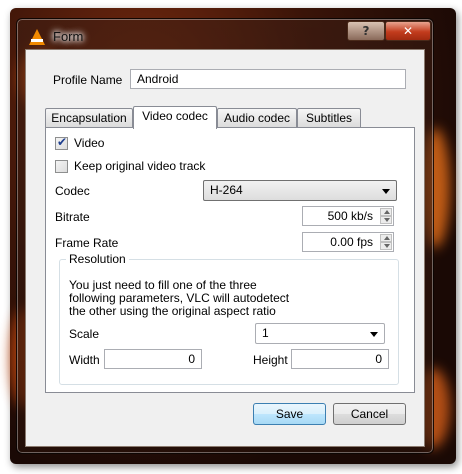 The image size is (462, 474). What do you see at coordinates (139, 166) in the screenshot?
I see `keep-original-label: Keep original video track` at bounding box center [139, 166].